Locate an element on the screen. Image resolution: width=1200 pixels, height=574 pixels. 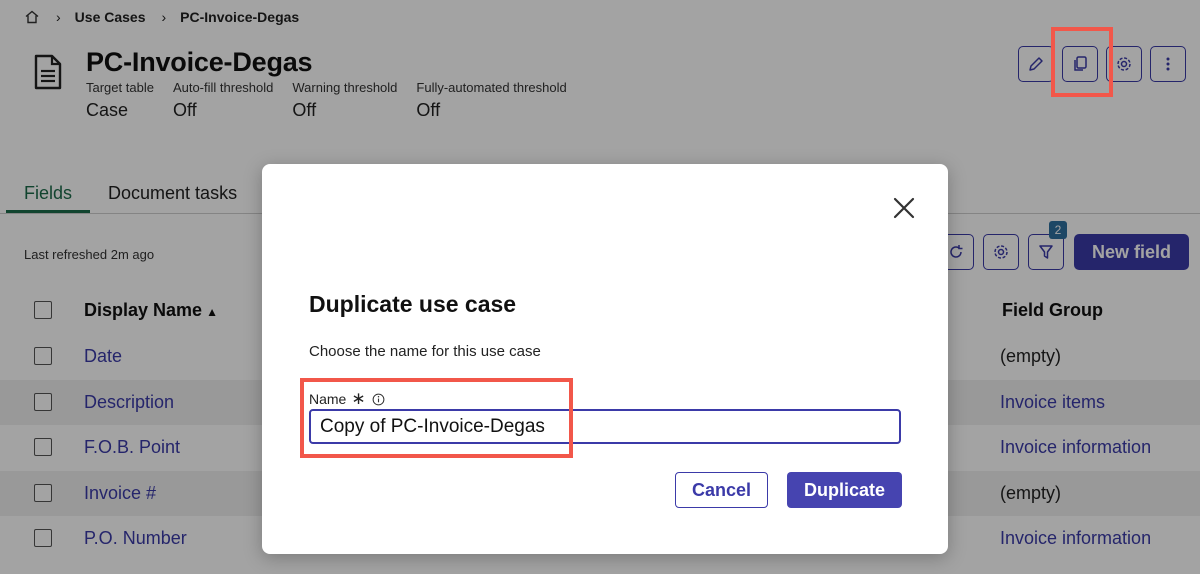
cancel-button: Cancel is located at coordinates (721, 490).